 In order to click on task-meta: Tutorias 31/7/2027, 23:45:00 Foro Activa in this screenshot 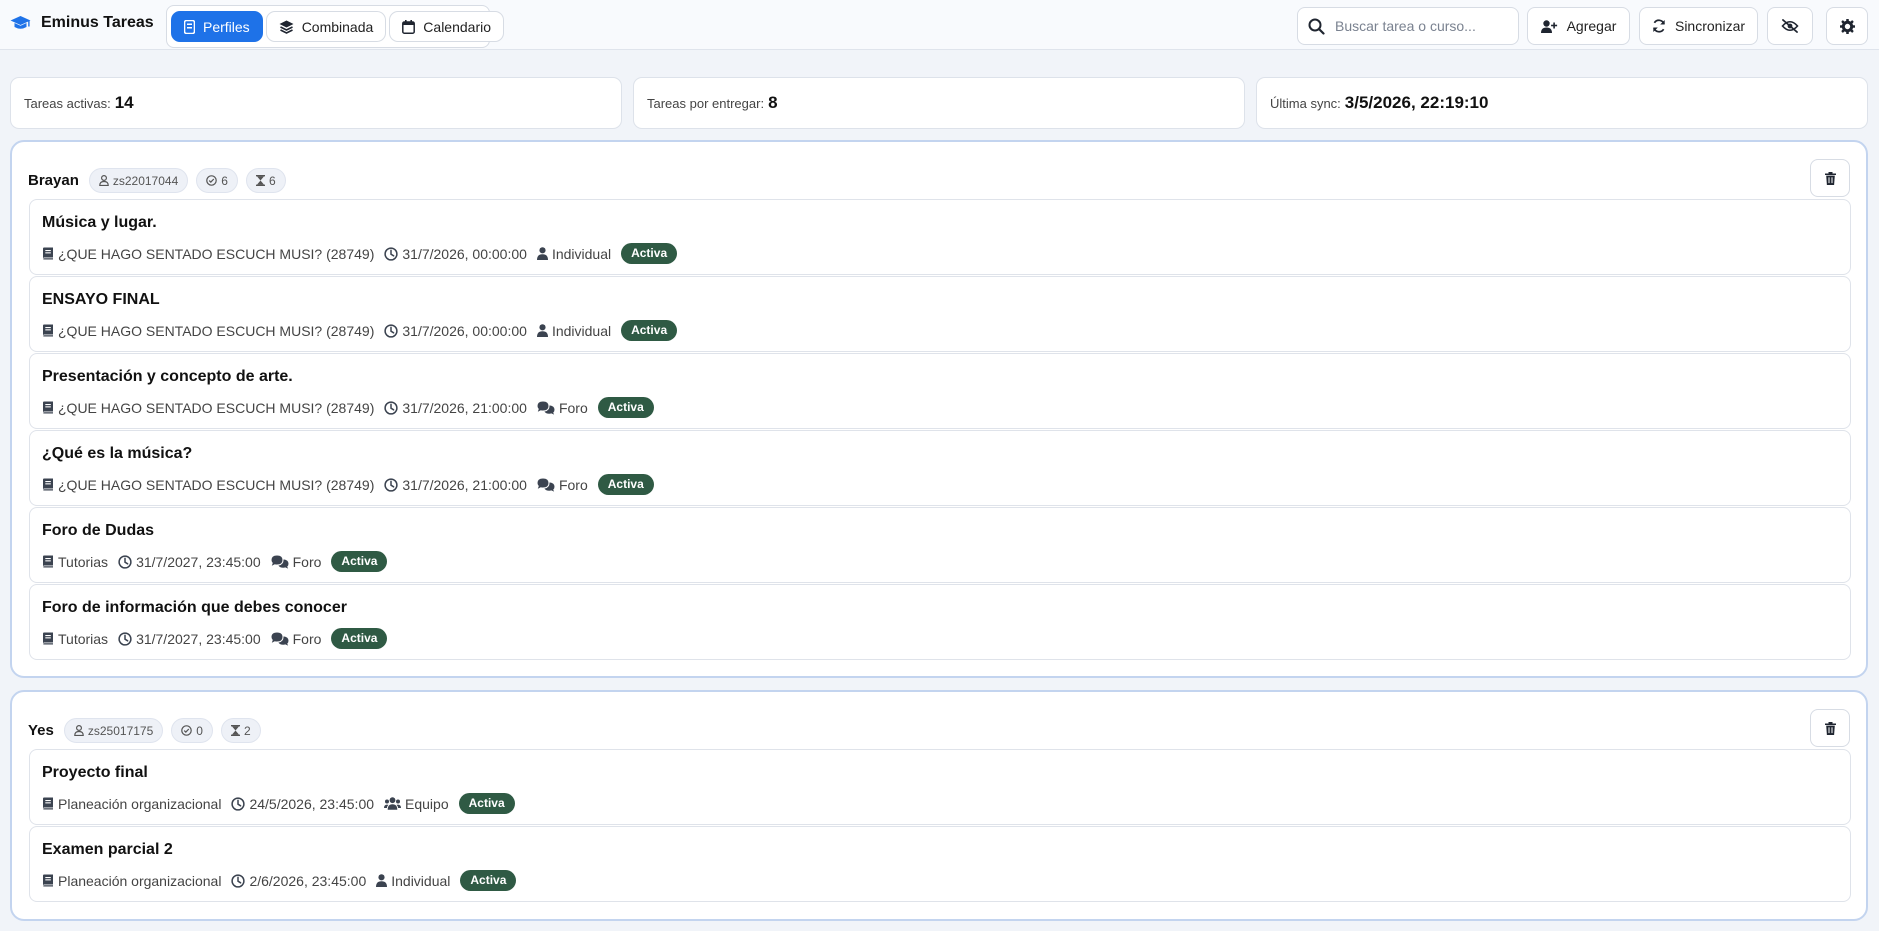, I will do `click(215, 638)`.